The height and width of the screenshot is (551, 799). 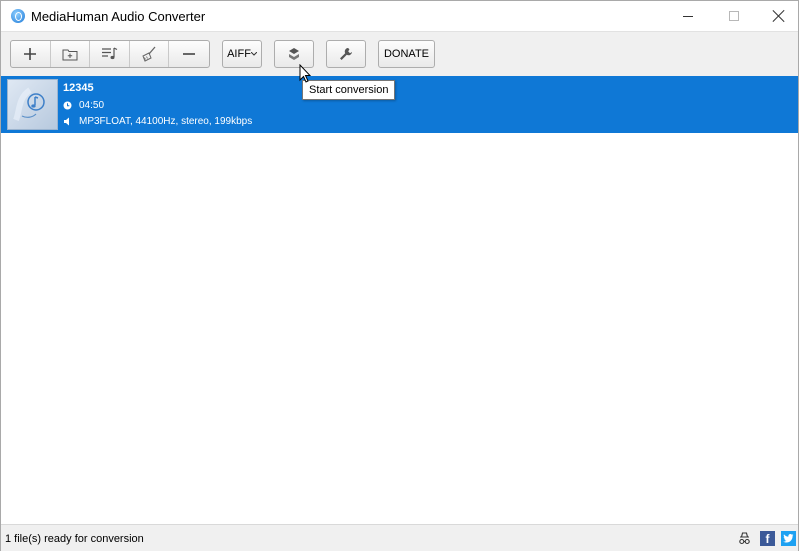 I want to click on music-list-icon, so click(x=109, y=53).